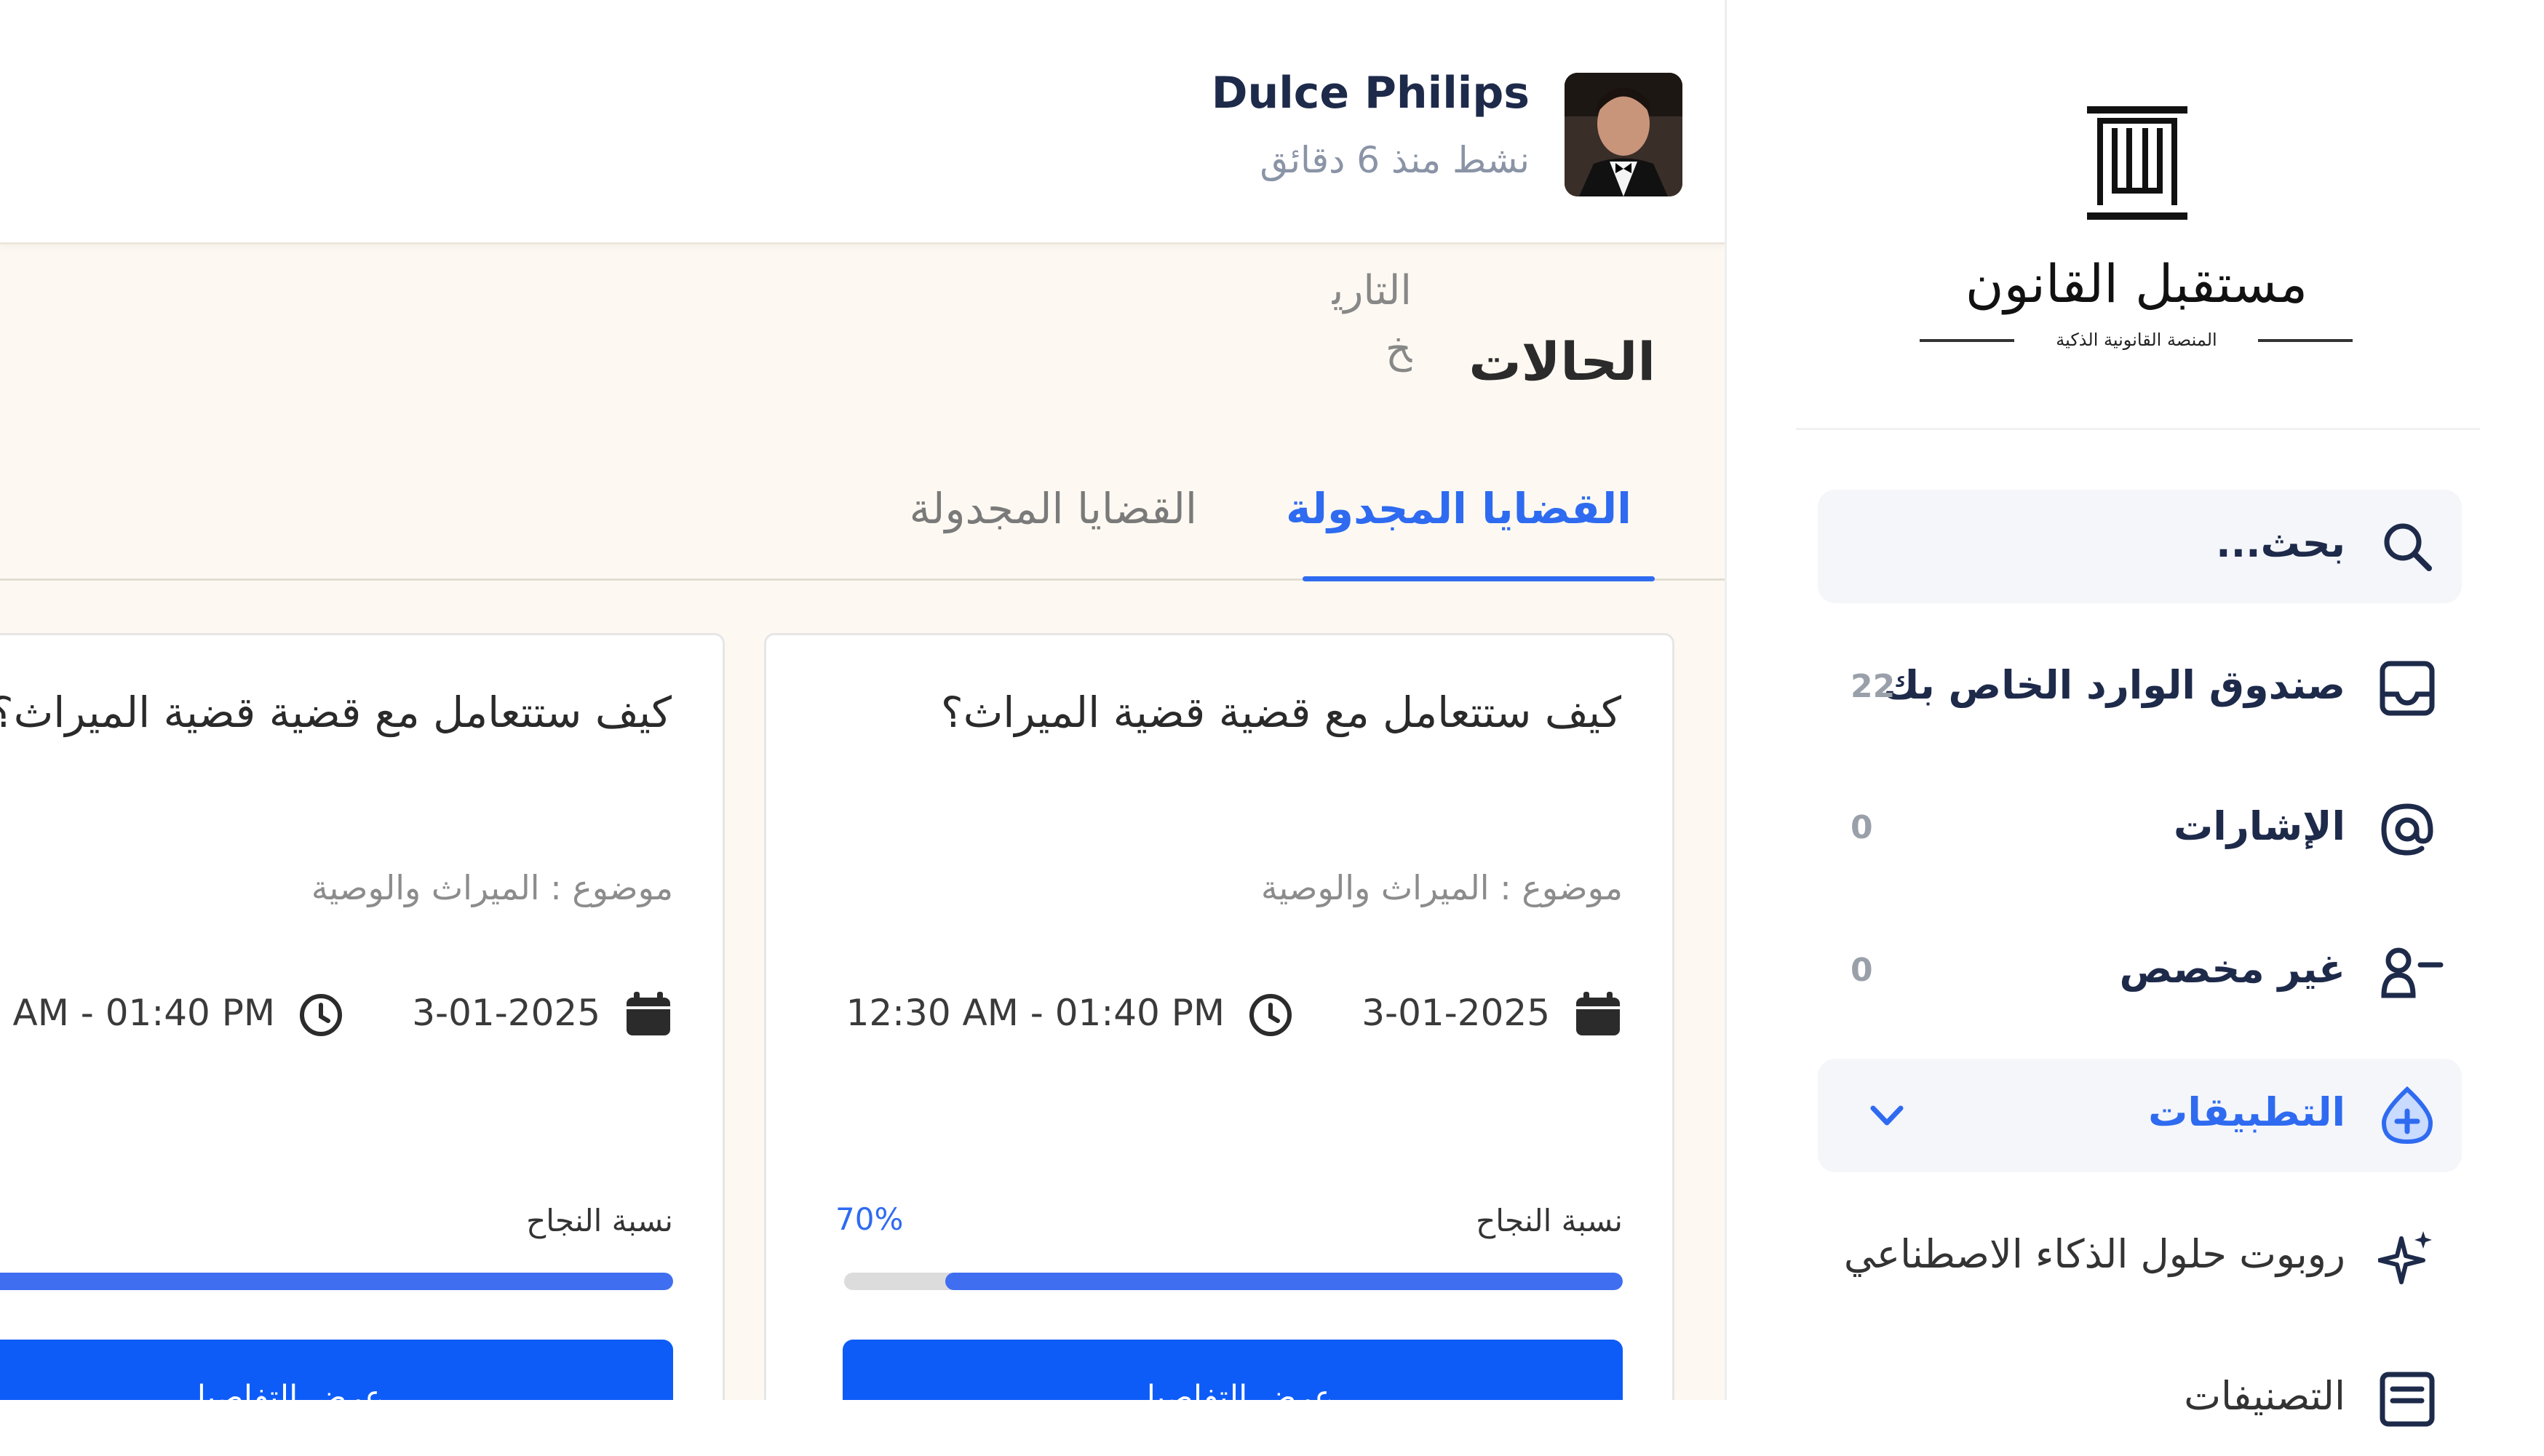  What do you see at coordinates (2305, 340) in the screenshot?
I see `brand-rule-right` at bounding box center [2305, 340].